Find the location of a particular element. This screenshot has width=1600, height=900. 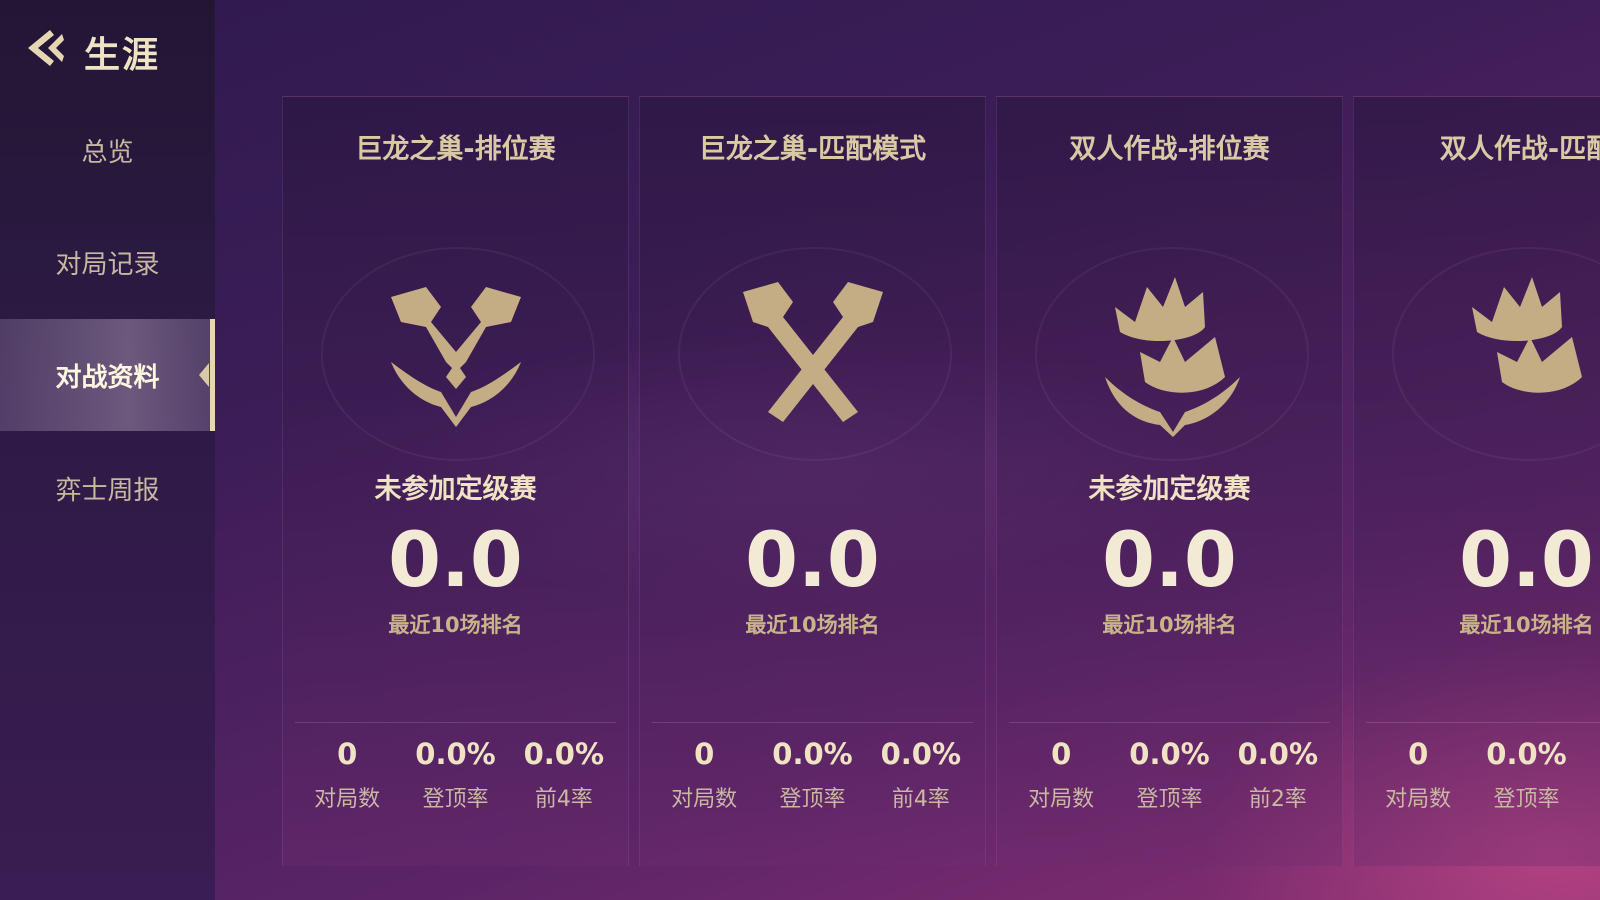

sidebar-item-match-history: 对局记录 is located at coordinates (107, 262).